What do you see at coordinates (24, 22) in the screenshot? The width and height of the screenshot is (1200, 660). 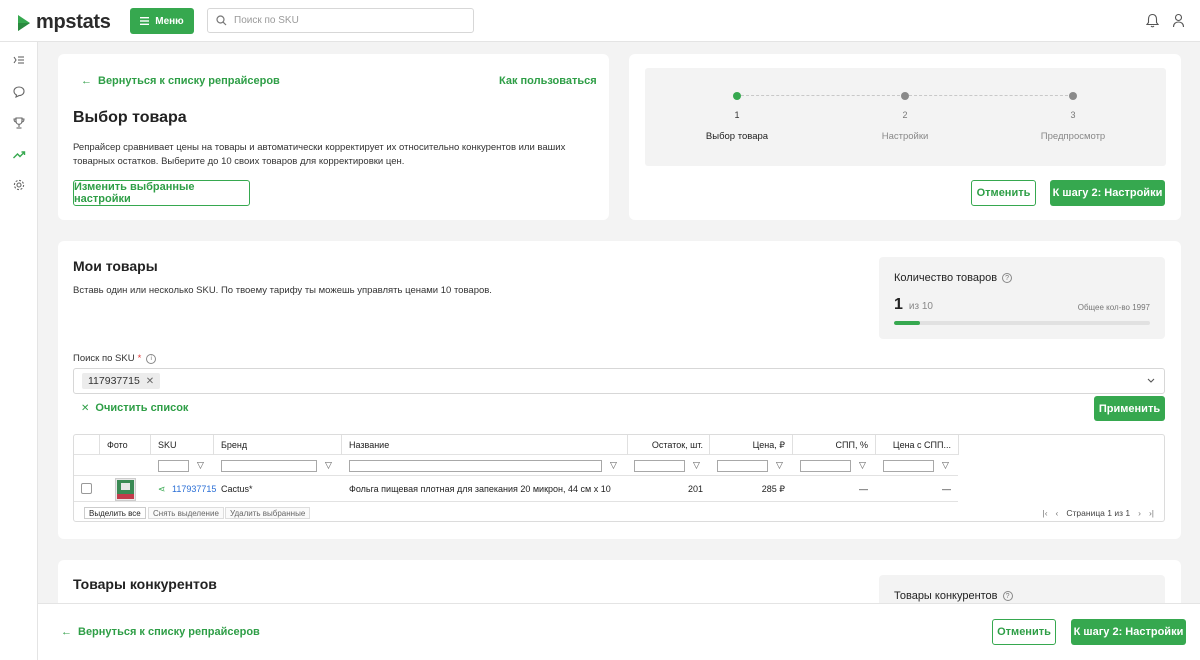 I see `mpstats-logo-icon` at bounding box center [24, 22].